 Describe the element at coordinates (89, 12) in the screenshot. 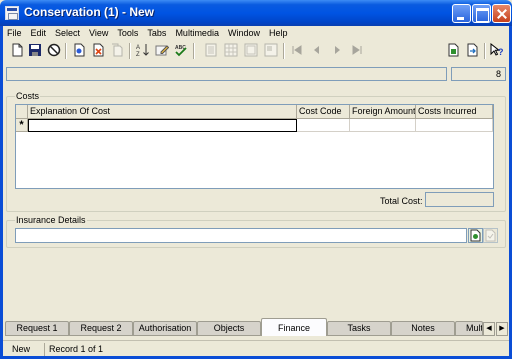

I see `window-title: Conservation (1) - New` at that location.